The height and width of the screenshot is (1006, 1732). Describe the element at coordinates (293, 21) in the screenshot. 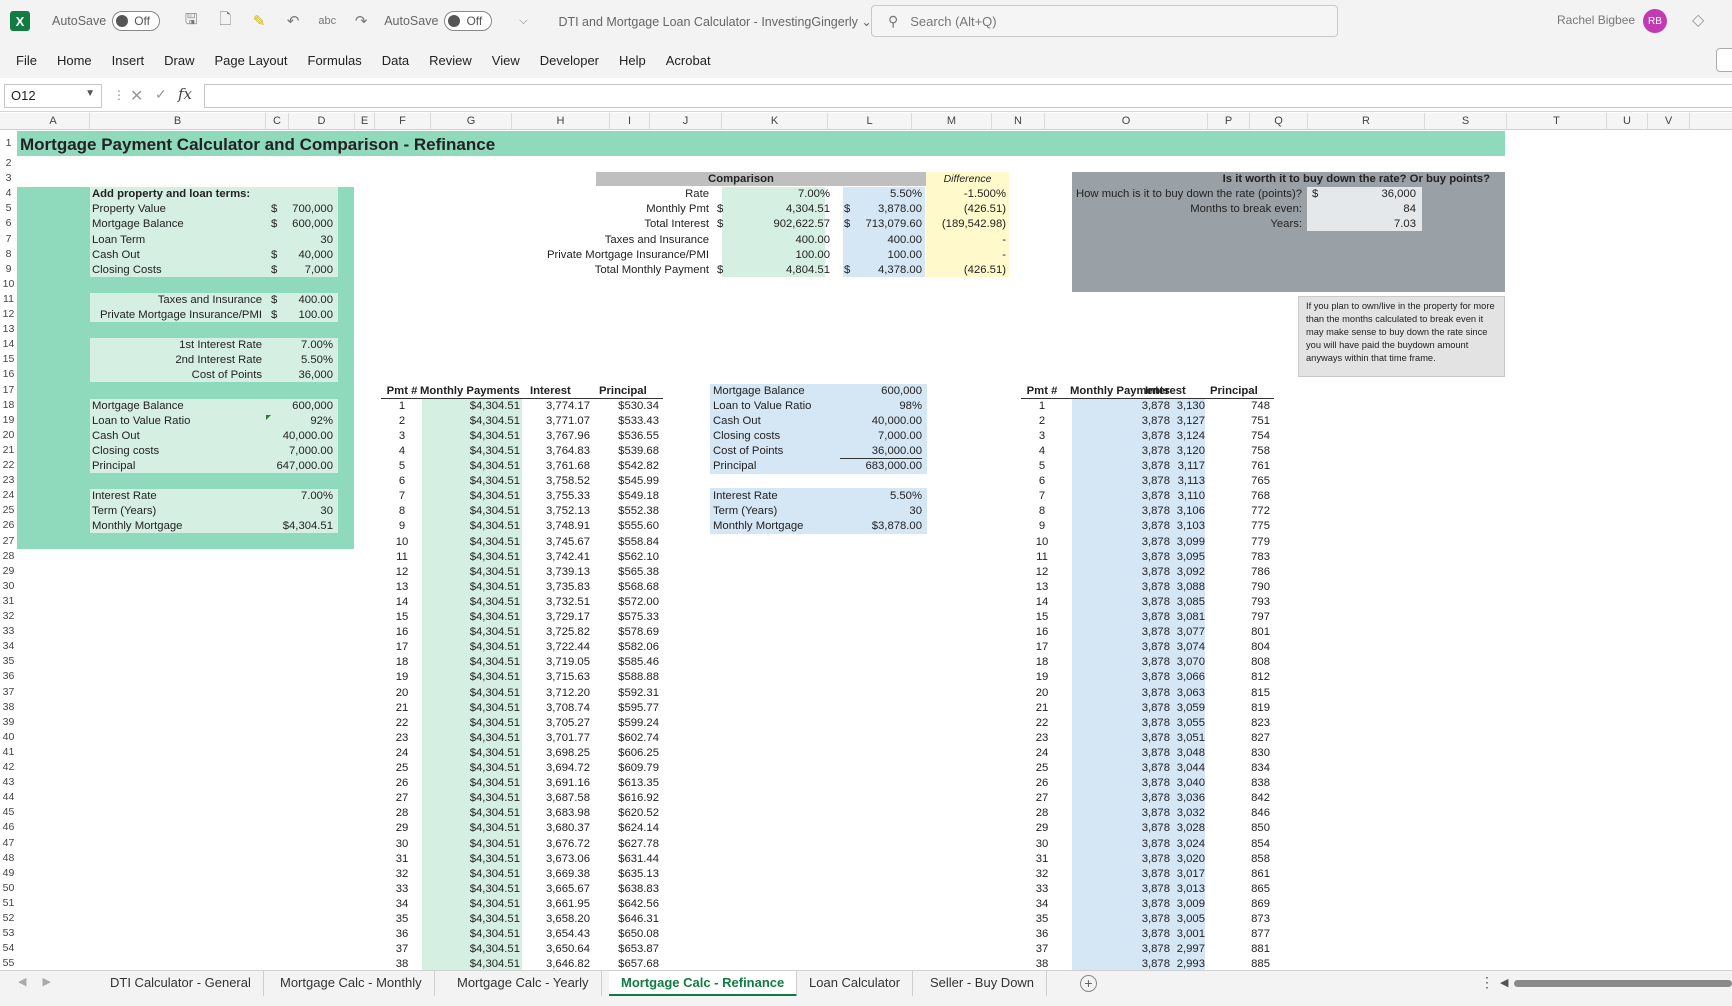

I see `undo-icon: ↶` at that location.